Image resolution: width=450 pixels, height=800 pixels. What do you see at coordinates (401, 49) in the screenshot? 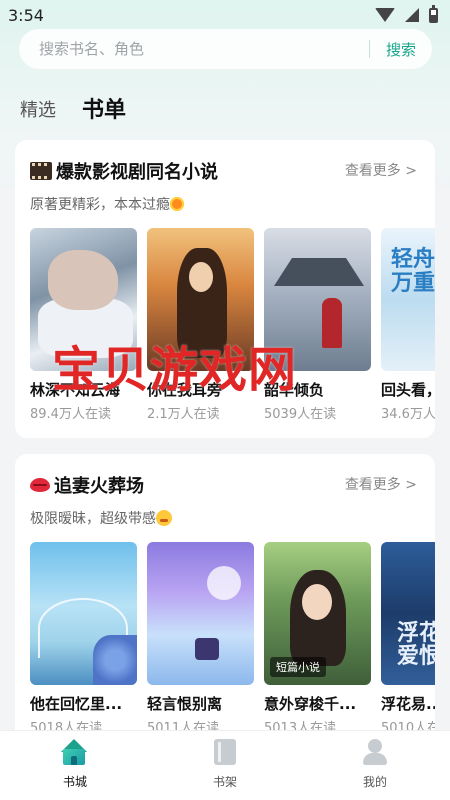
I see `search-button: 搜索` at bounding box center [401, 49].